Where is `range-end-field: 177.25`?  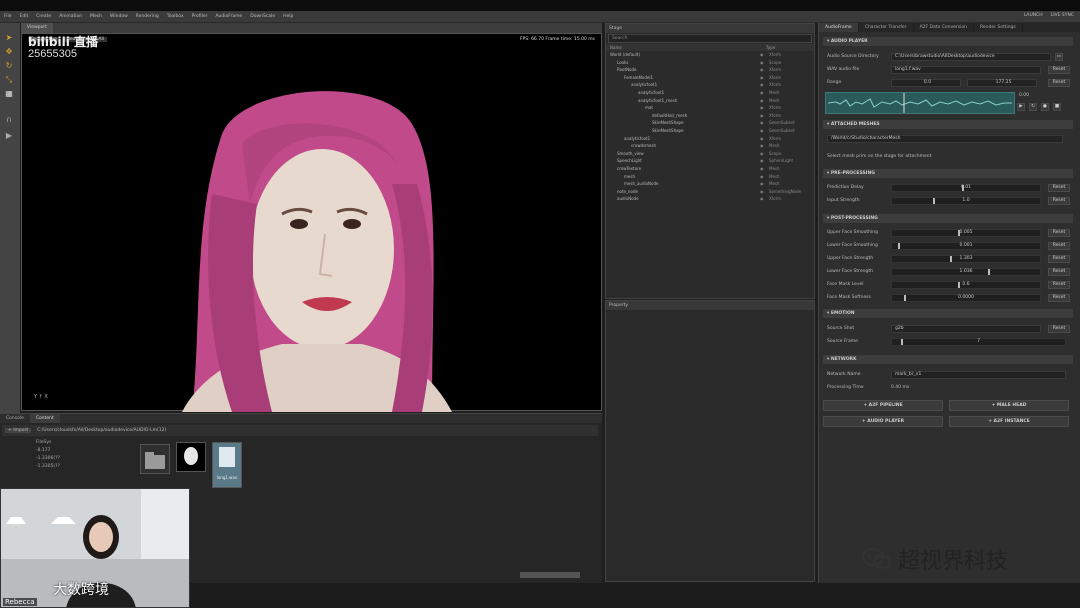 range-end-field: 177.25 is located at coordinates (1002, 83).